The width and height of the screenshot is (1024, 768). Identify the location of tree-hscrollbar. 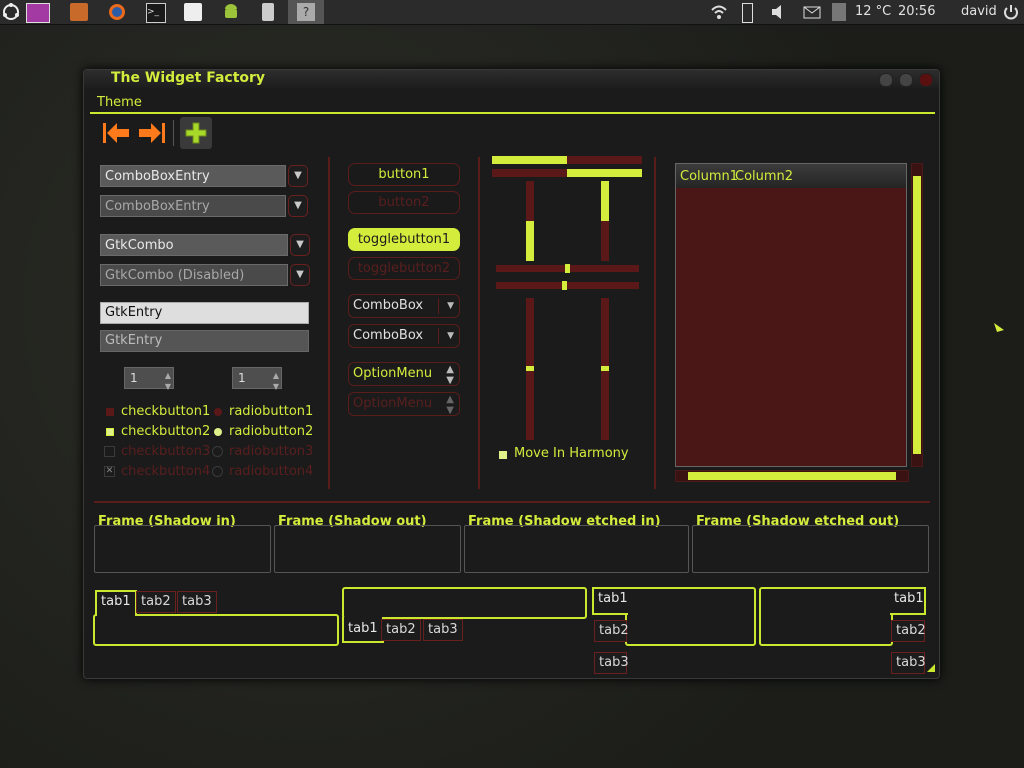
(792, 476).